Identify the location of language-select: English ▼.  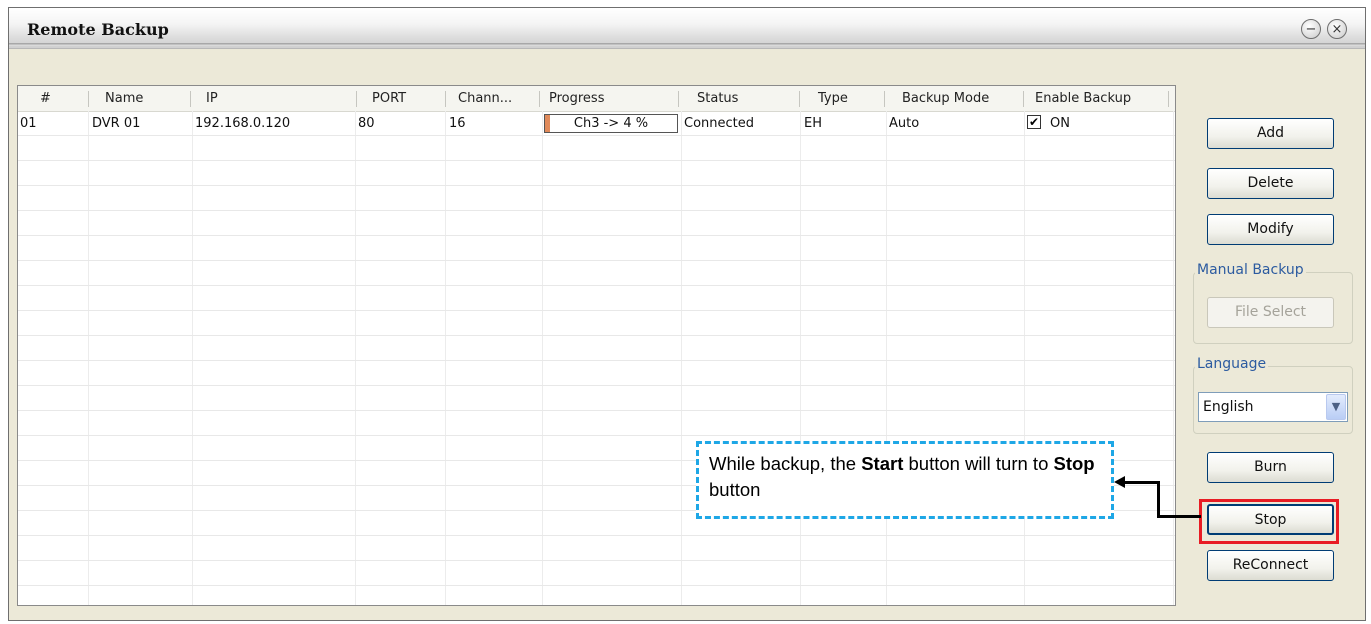
(1273, 407).